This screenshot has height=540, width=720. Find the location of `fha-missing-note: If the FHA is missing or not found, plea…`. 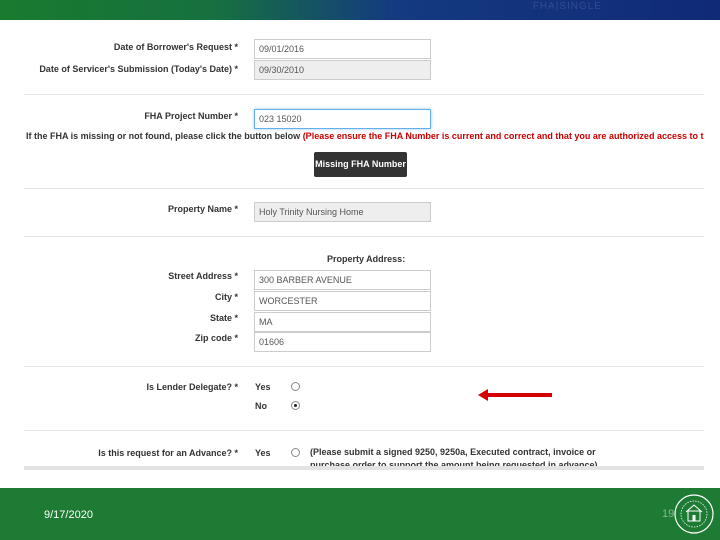

fha-missing-note: If the FHA is missing or not found, plea… is located at coordinates (365, 136).